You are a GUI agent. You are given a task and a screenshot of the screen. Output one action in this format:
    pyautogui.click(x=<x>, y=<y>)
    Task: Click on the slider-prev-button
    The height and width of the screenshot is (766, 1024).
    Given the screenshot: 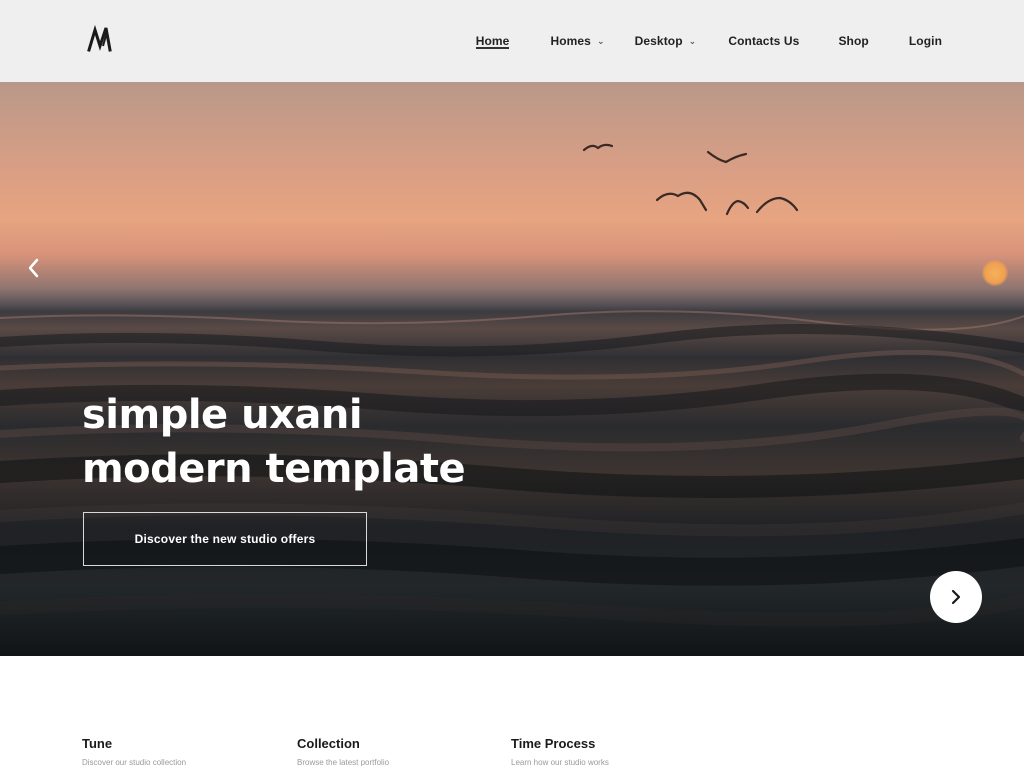 What is the action you would take?
    pyautogui.click(x=35, y=268)
    